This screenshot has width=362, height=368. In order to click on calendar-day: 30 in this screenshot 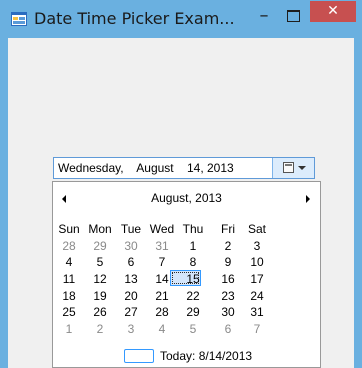, I will do `click(228, 312)`.